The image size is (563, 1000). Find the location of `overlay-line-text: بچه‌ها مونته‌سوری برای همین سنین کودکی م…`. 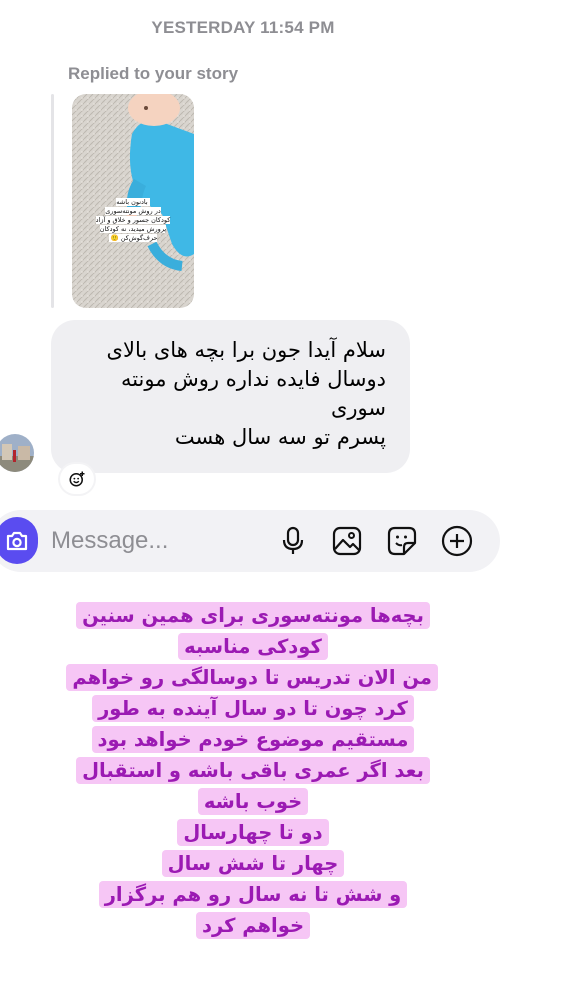

overlay-line-text: بچه‌ها مونته‌سوری برای همین سنین کودکی م… is located at coordinates (253, 631).